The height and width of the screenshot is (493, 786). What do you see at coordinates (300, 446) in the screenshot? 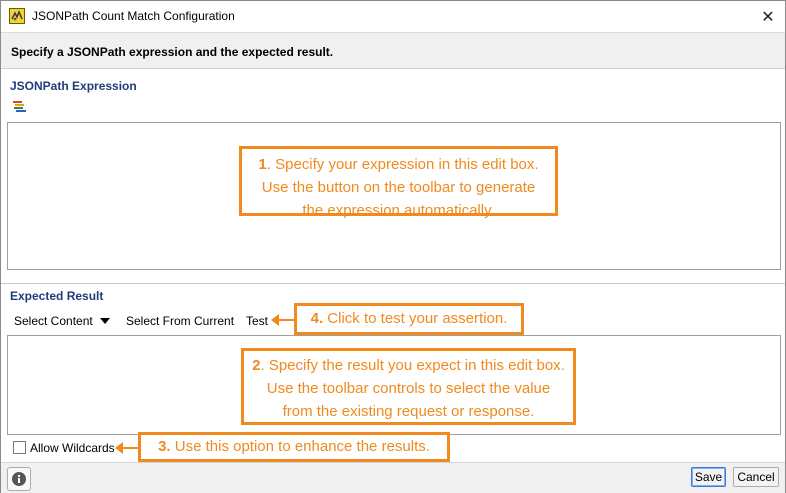
I see `callout-3-text: Use this option to enhance the results.` at bounding box center [300, 446].